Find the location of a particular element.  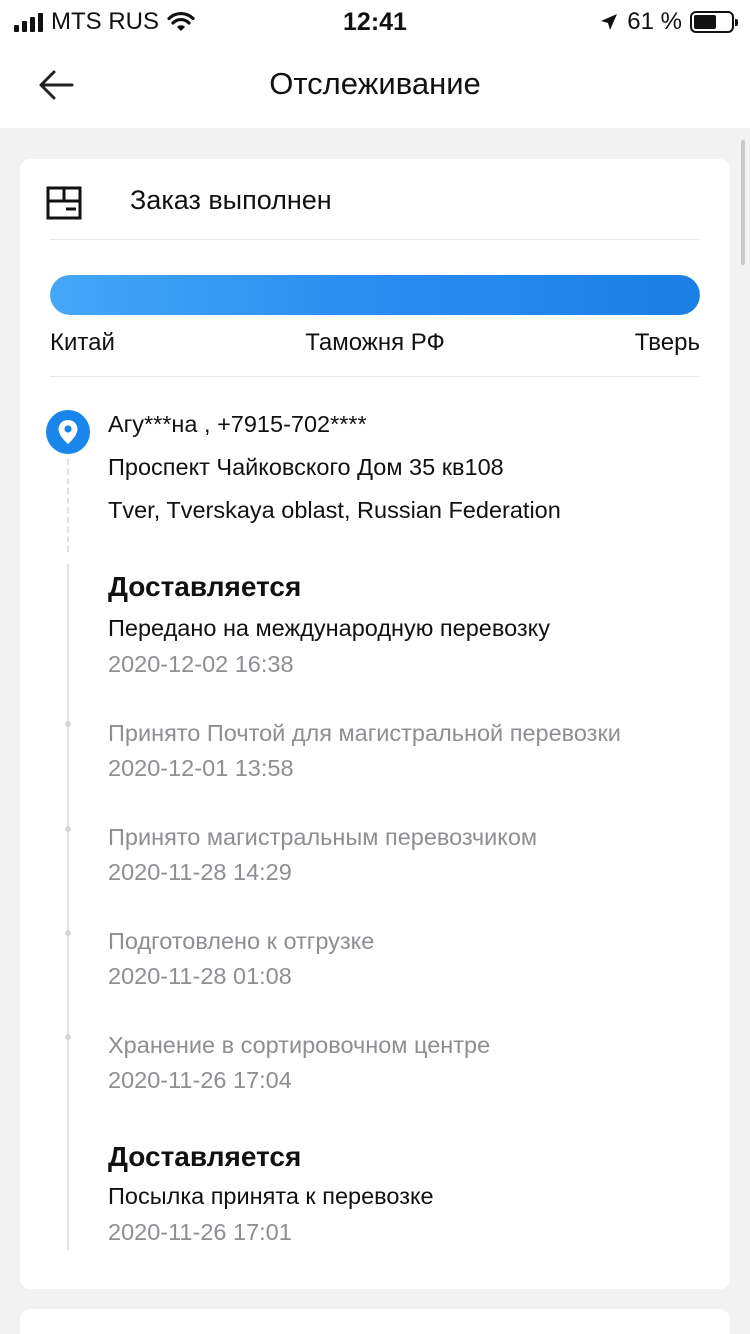

progress-fill is located at coordinates (375, 295).